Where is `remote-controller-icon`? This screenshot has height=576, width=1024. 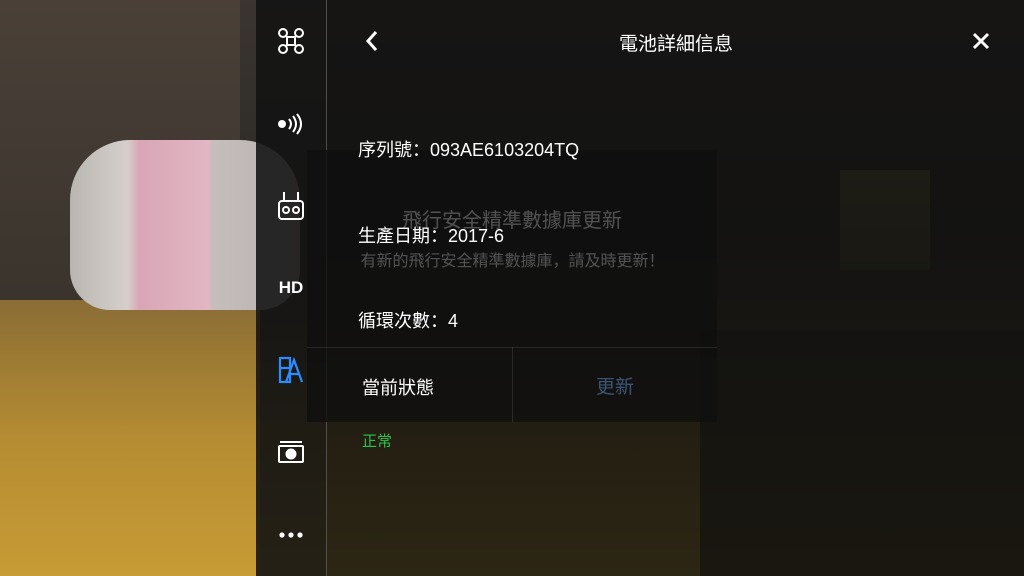
remote-controller-icon is located at coordinates (291, 206).